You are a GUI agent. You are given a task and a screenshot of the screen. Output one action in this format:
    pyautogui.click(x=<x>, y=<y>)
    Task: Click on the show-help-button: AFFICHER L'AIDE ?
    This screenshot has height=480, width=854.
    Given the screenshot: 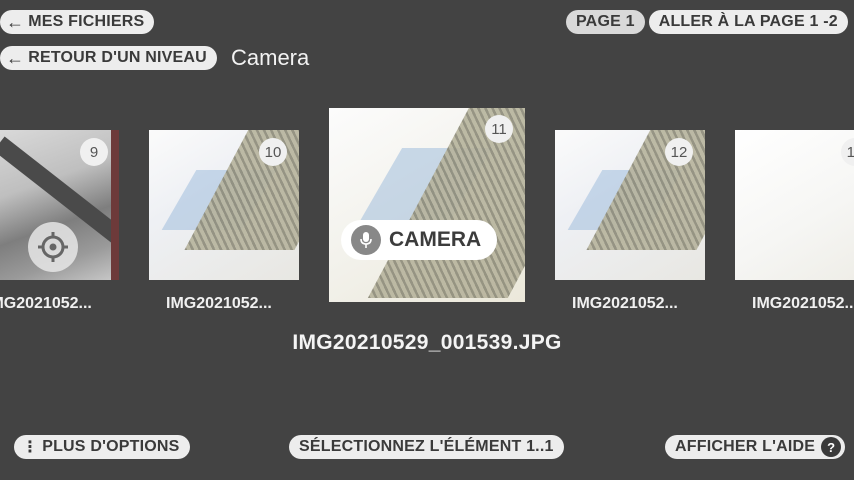 What is the action you would take?
    pyautogui.click(x=755, y=447)
    